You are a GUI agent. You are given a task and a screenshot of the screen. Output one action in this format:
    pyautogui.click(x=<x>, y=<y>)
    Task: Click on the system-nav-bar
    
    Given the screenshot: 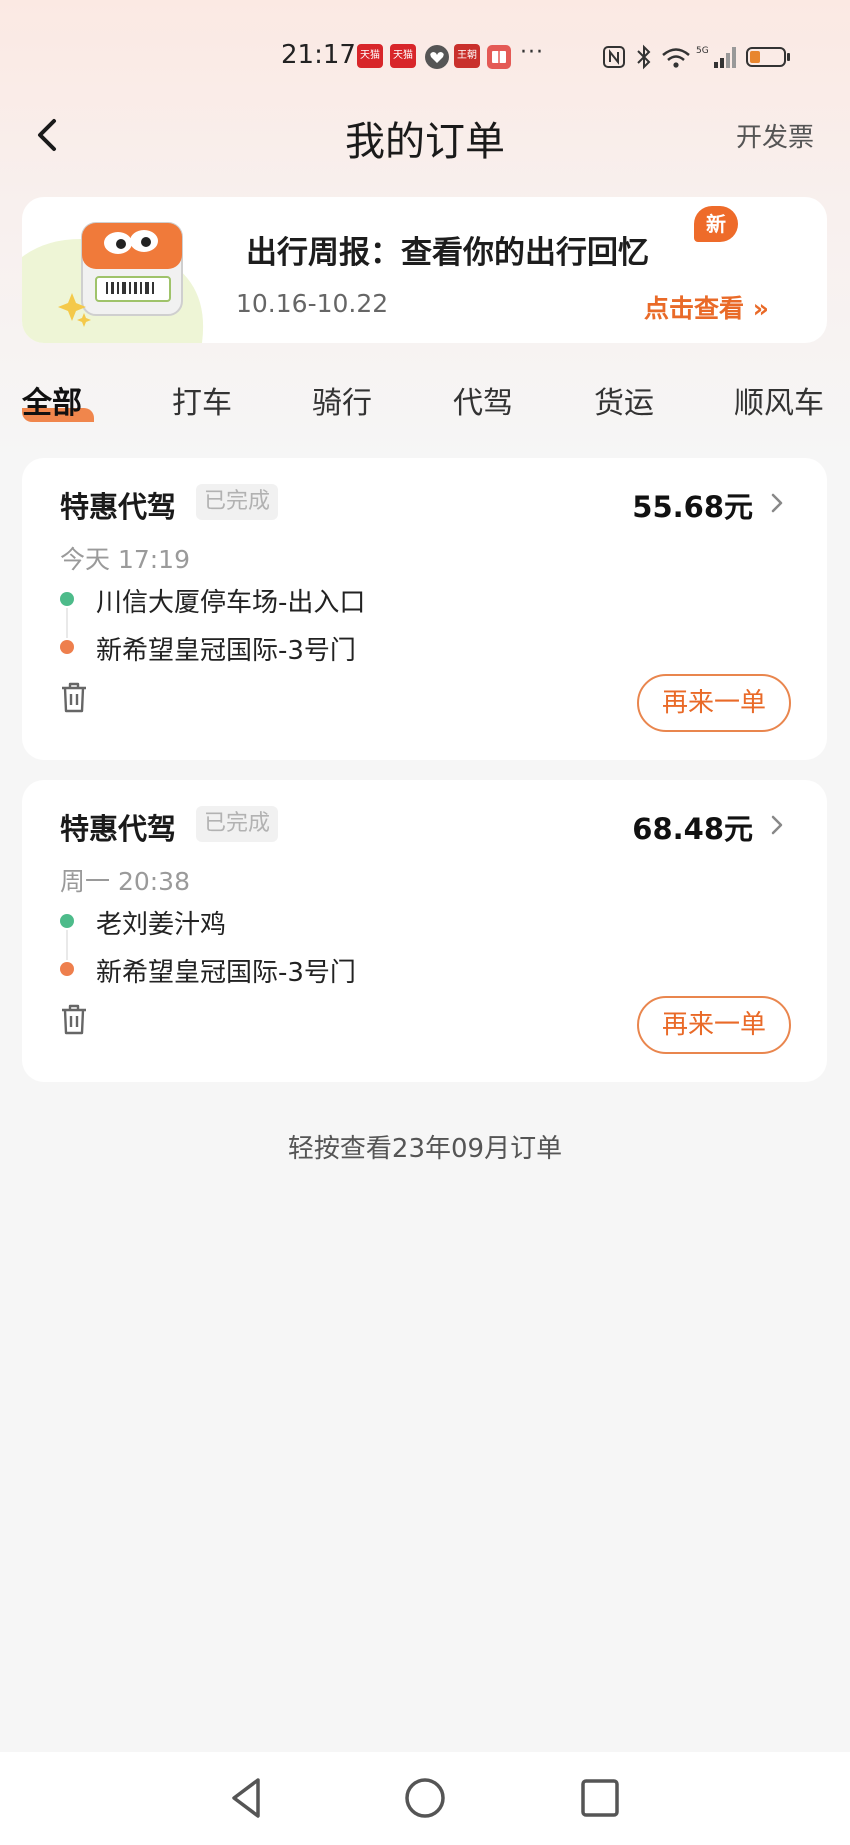 What is the action you would take?
    pyautogui.click(x=425, y=1798)
    